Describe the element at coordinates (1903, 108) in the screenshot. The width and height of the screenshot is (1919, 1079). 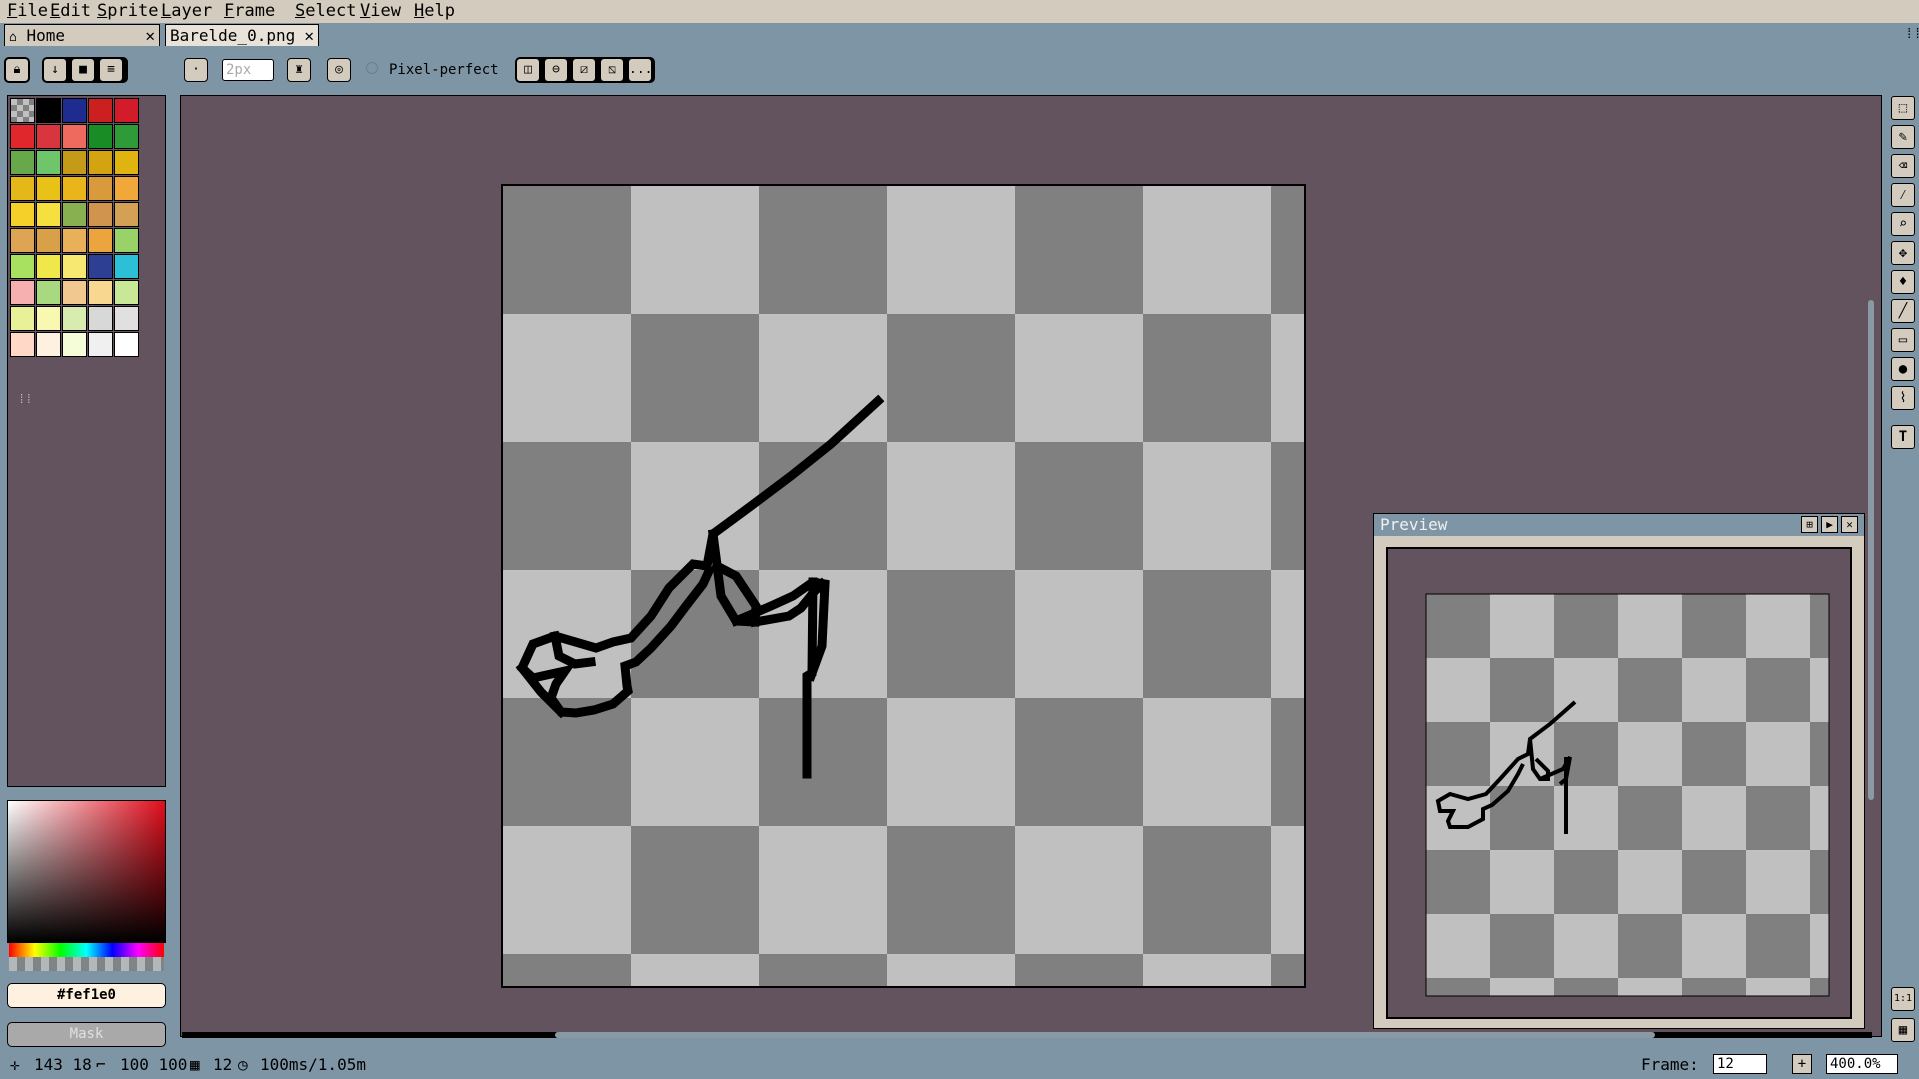
I see `marquee-tool-icon: ⬚` at that location.